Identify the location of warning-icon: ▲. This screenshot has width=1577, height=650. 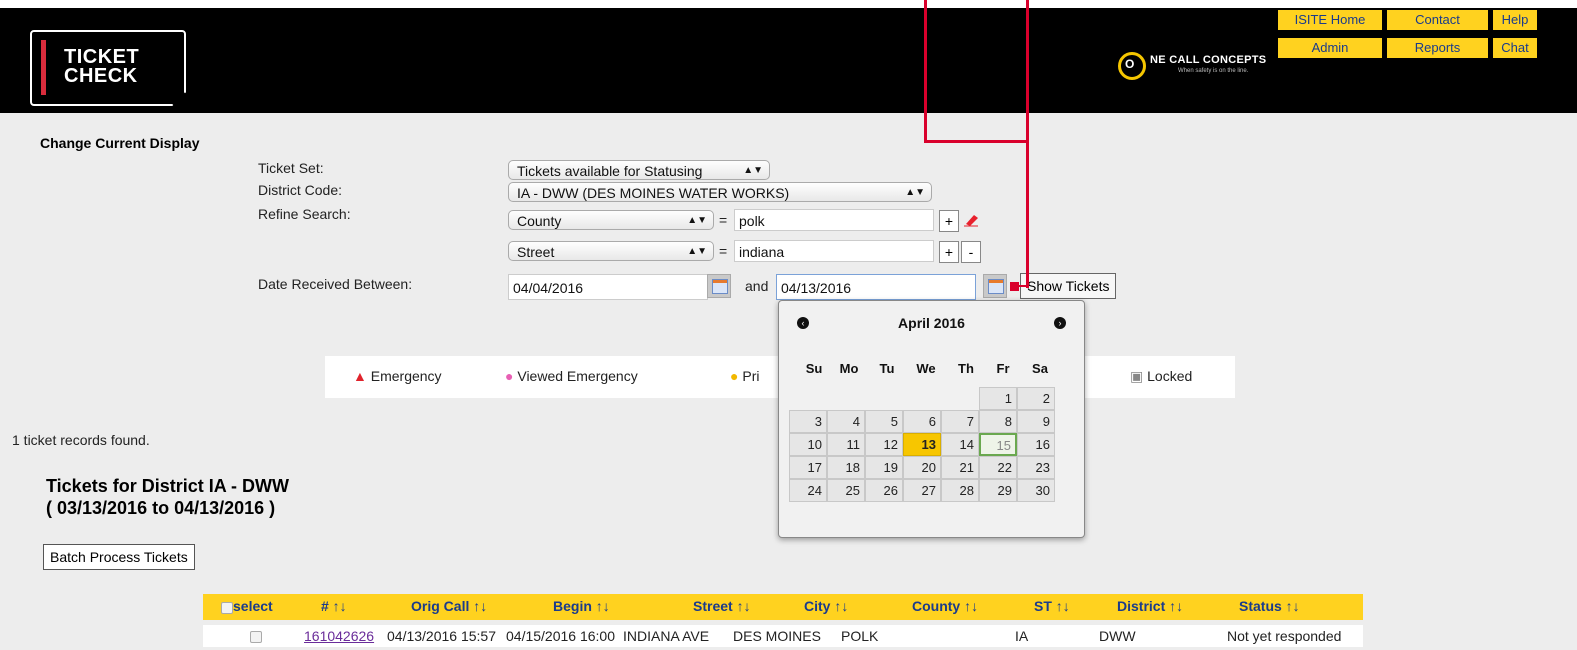
(360, 376).